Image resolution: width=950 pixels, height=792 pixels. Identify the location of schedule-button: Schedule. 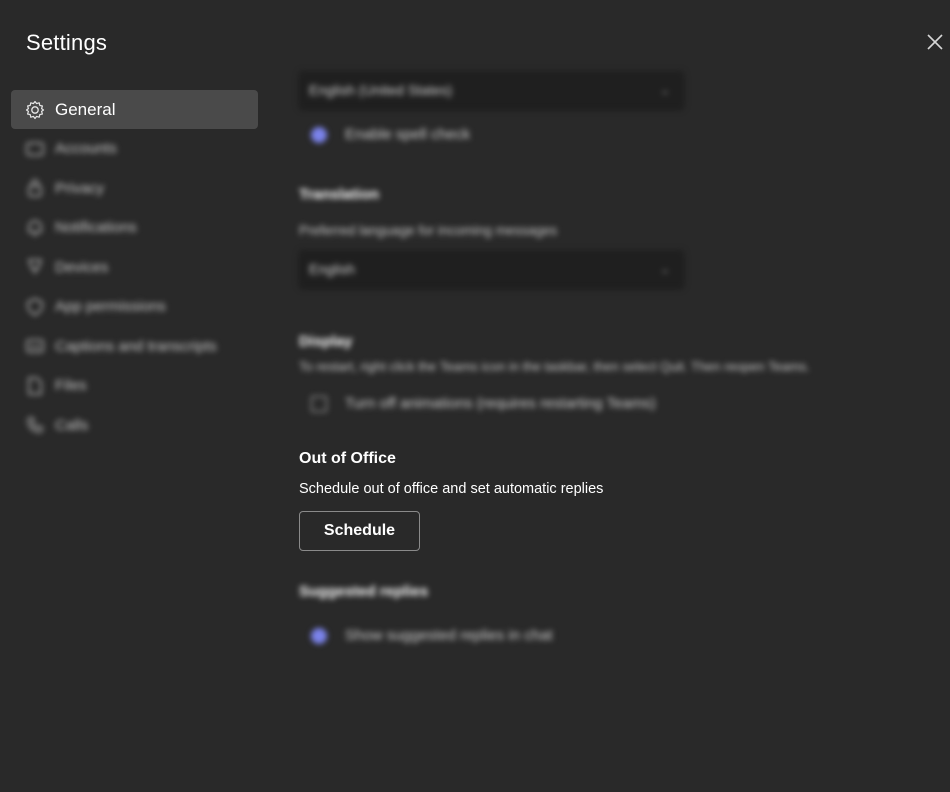
(359, 531).